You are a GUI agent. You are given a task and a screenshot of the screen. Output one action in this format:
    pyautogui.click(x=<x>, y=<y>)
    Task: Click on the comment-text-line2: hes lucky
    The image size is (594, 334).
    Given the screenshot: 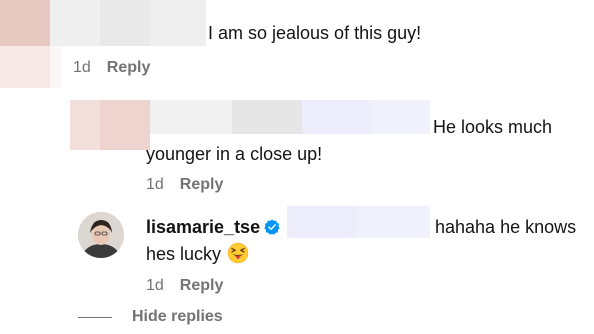 What is the action you would take?
    pyautogui.click(x=184, y=254)
    